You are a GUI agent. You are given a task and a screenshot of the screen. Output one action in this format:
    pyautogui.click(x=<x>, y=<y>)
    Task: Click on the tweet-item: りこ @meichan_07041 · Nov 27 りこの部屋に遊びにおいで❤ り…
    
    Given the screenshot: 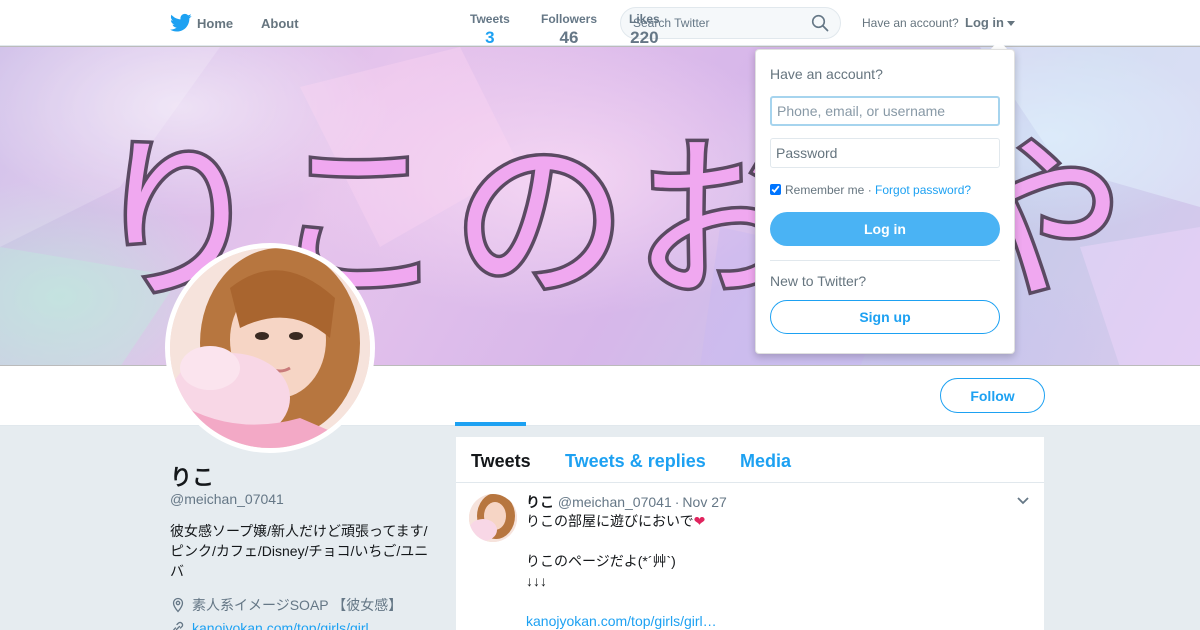 What is the action you would take?
    pyautogui.click(x=750, y=556)
    